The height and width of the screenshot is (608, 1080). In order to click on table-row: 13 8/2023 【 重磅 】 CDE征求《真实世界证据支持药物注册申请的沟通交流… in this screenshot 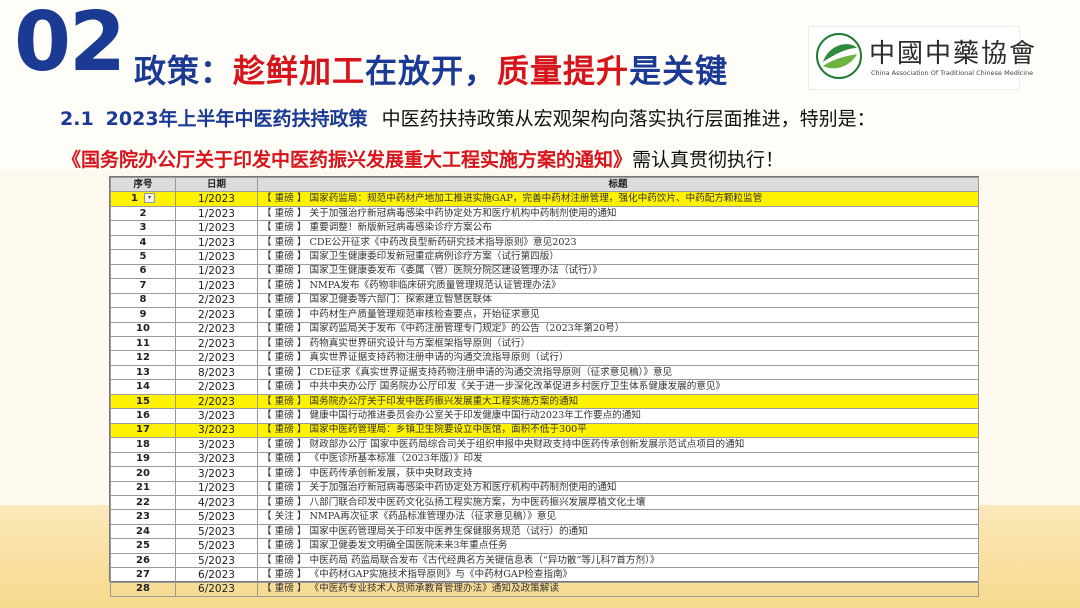, I will do `click(544, 372)`.